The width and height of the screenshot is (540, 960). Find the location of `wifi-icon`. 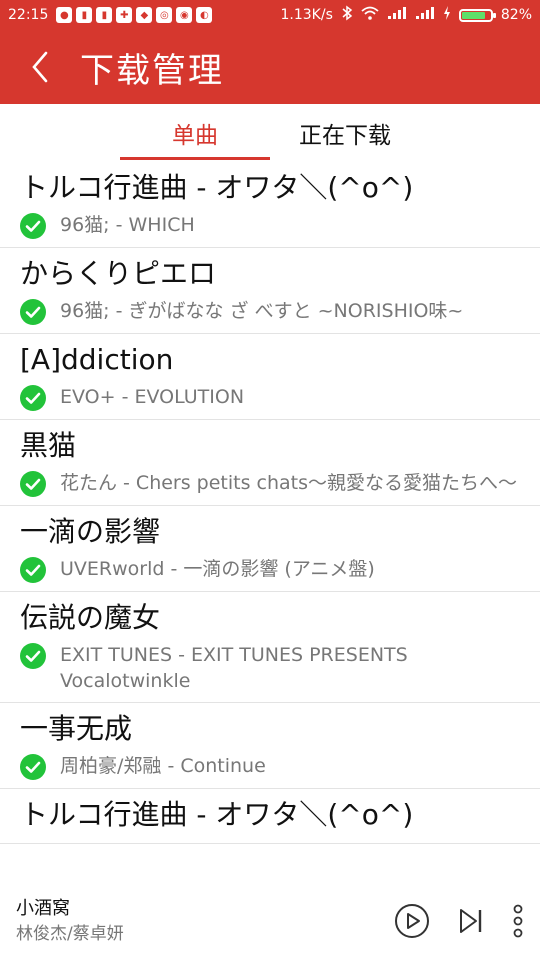

wifi-icon is located at coordinates (370, 15).